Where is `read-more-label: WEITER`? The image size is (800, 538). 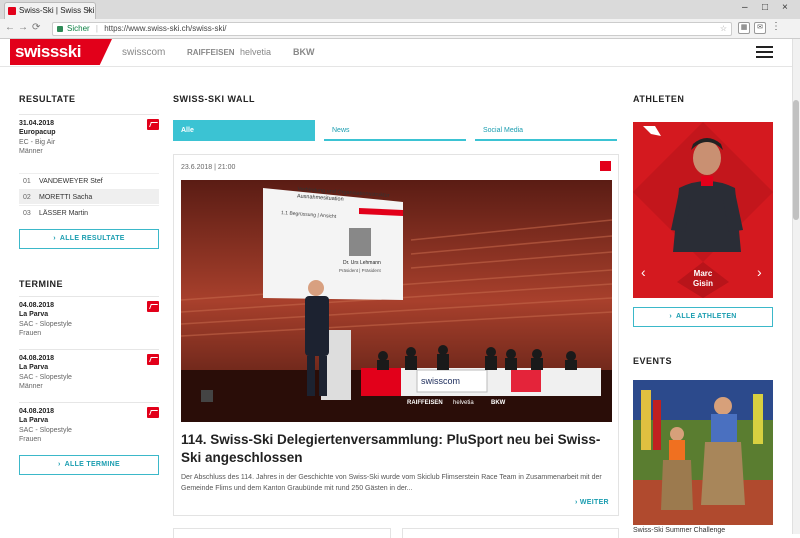
read-more-label: WEITER is located at coordinates (594, 502).